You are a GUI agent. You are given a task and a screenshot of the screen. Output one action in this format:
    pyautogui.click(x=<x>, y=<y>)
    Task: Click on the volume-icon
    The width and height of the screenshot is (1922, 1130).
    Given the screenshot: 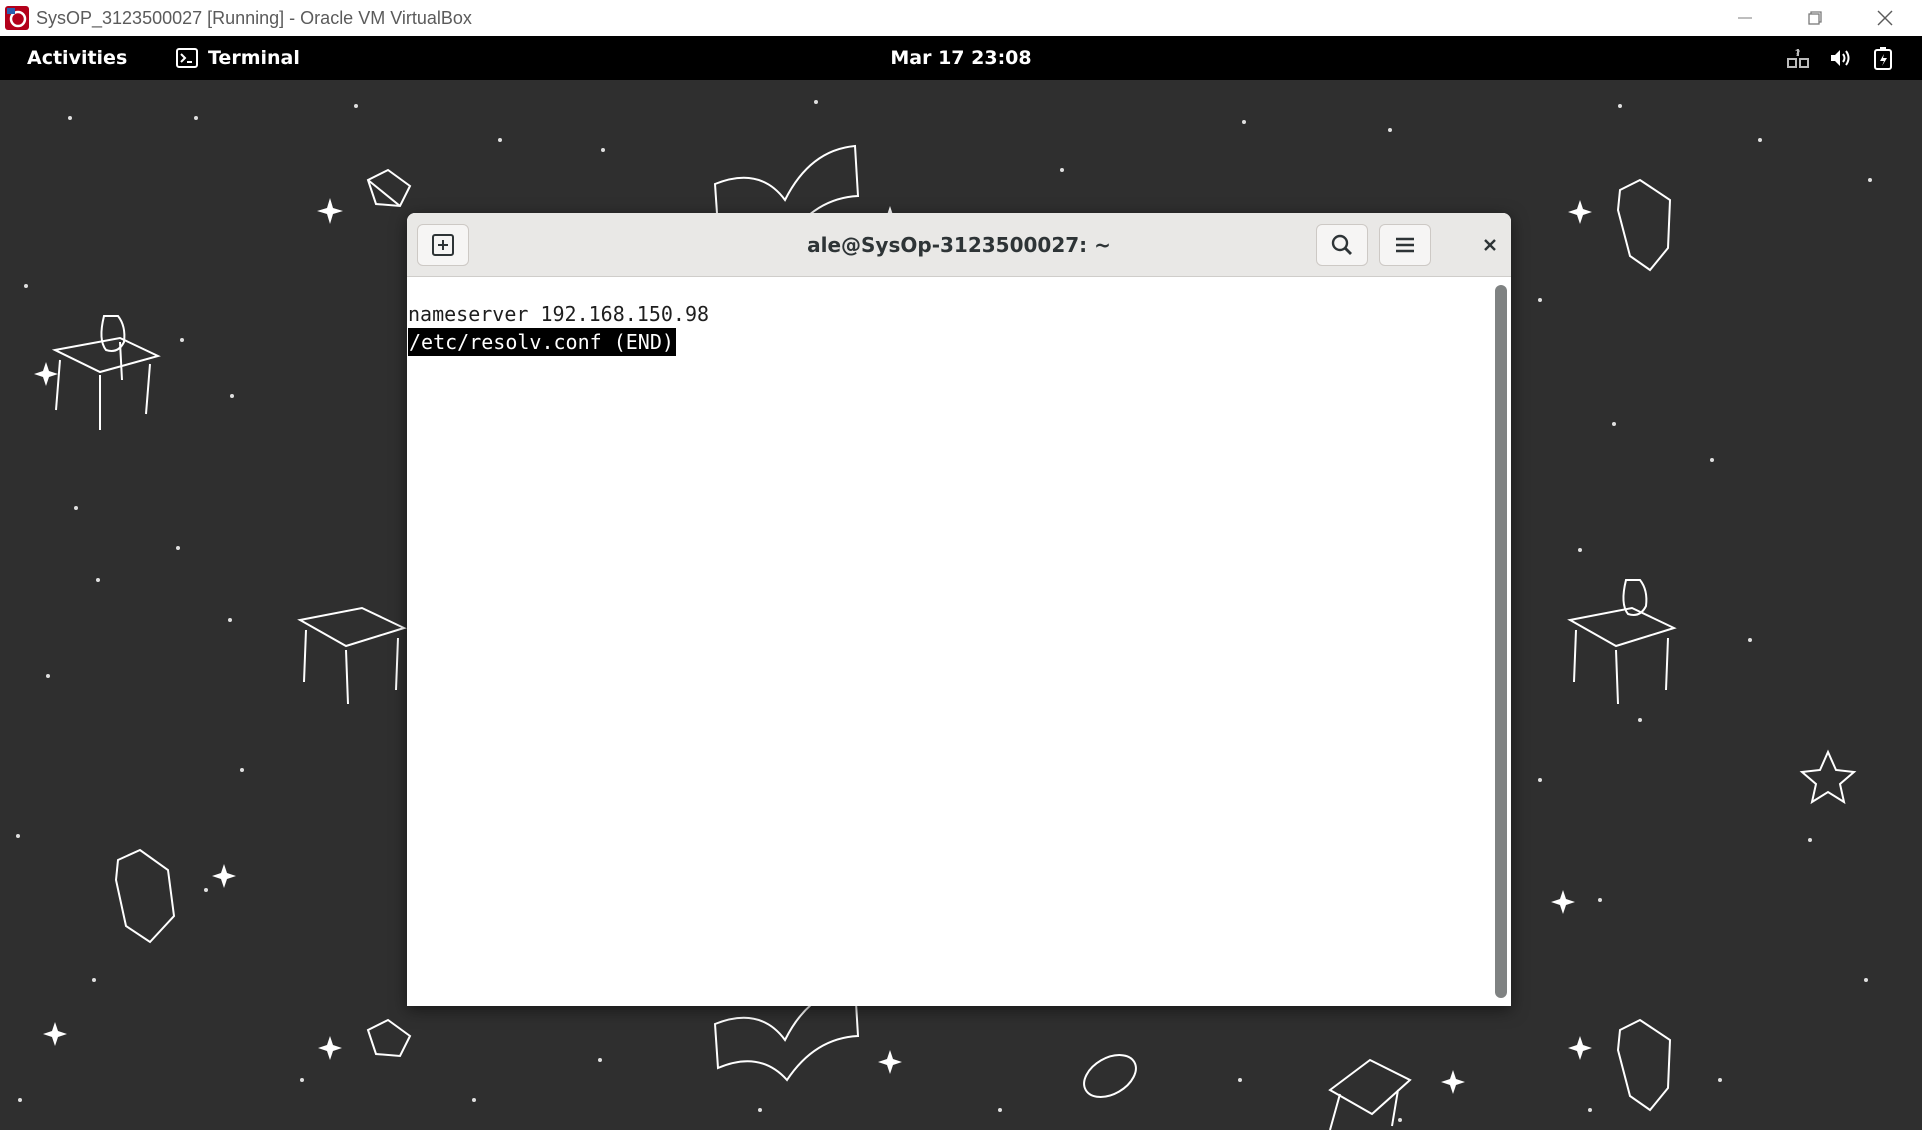 What is the action you would take?
    pyautogui.click(x=1840, y=58)
    